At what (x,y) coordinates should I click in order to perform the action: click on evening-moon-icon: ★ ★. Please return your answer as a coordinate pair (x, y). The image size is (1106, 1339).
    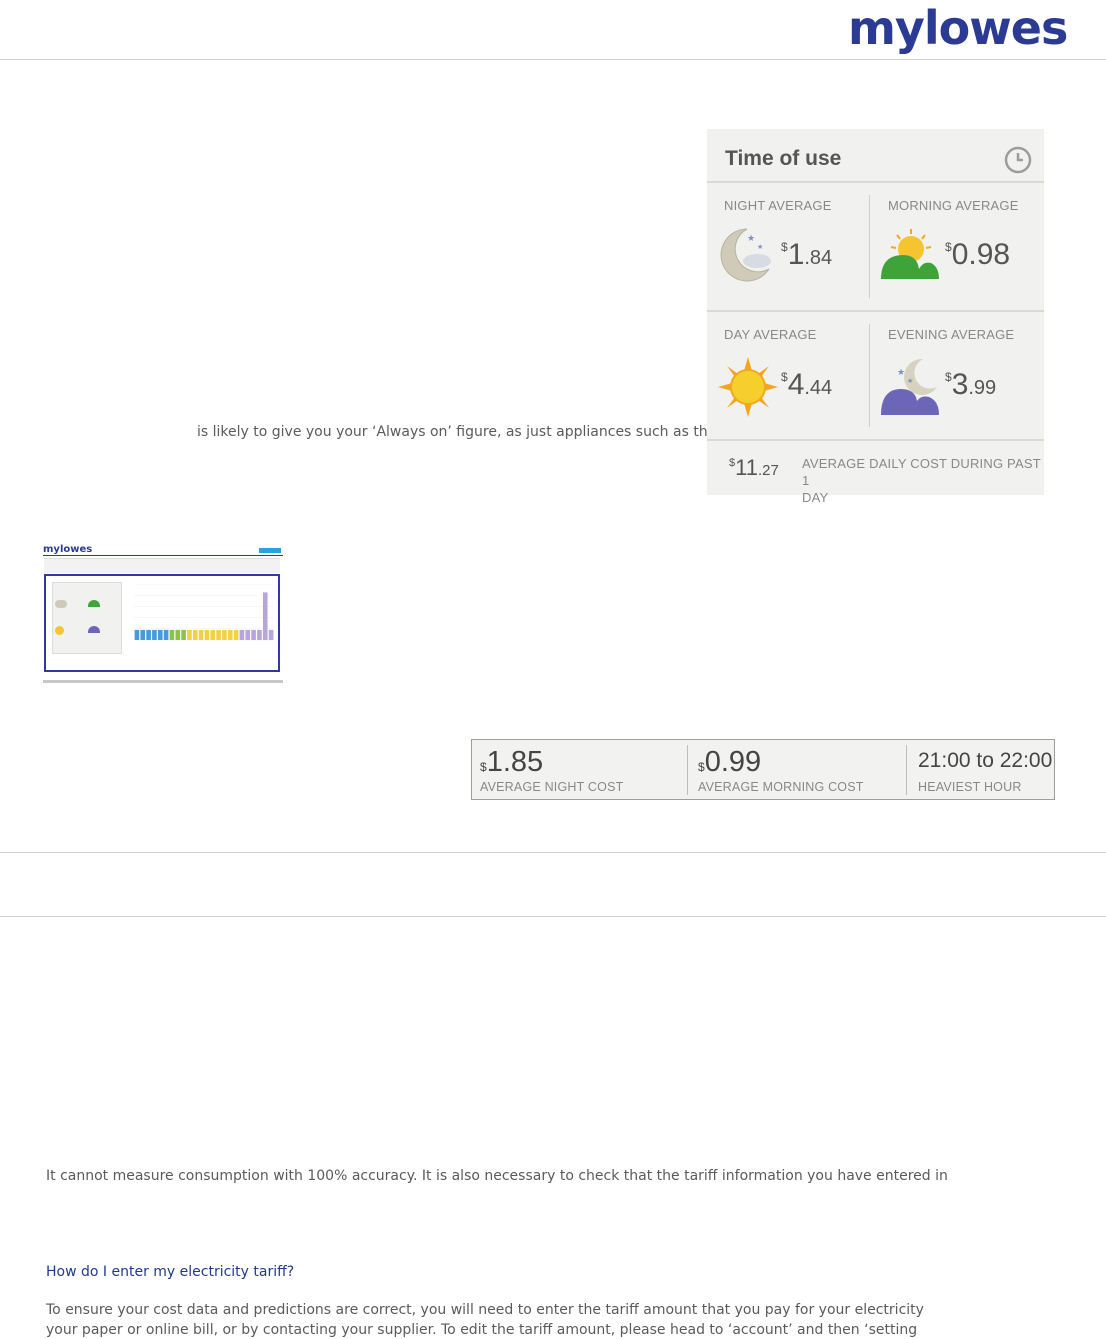
    Looking at the image, I should click on (910, 386).